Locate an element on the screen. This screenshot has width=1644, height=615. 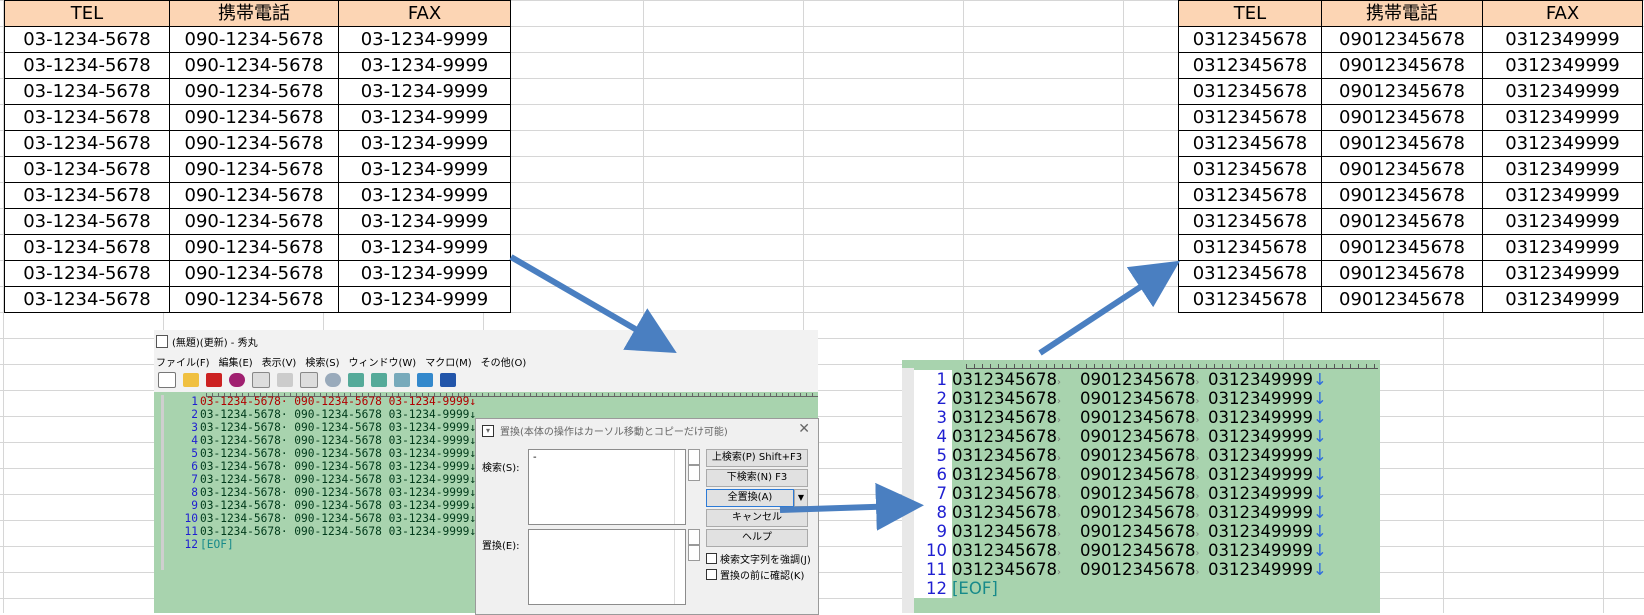
search-history-down is located at coordinates (694, 473).